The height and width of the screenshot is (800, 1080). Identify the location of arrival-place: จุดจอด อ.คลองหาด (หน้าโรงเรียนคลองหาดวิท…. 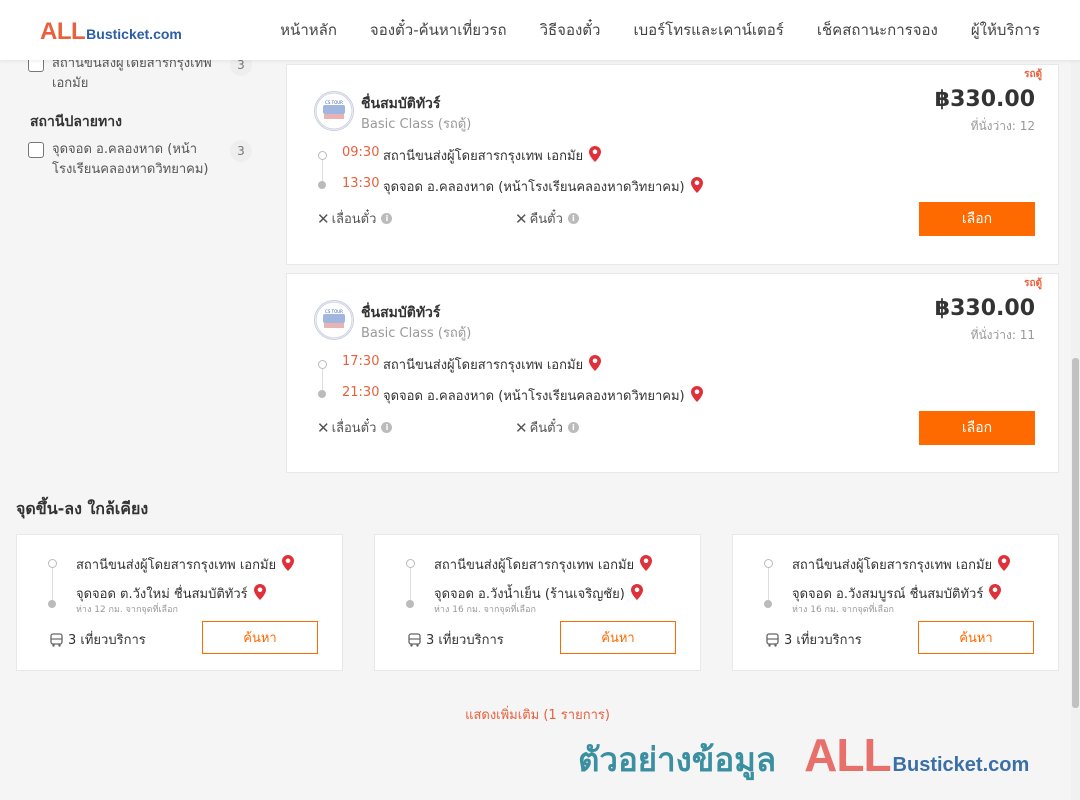
(543, 395).